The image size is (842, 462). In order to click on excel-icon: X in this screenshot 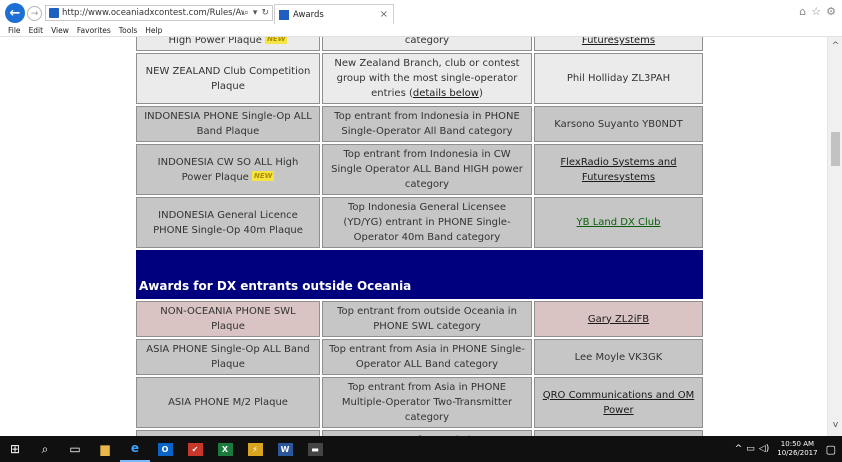, I will do `click(225, 449)`.